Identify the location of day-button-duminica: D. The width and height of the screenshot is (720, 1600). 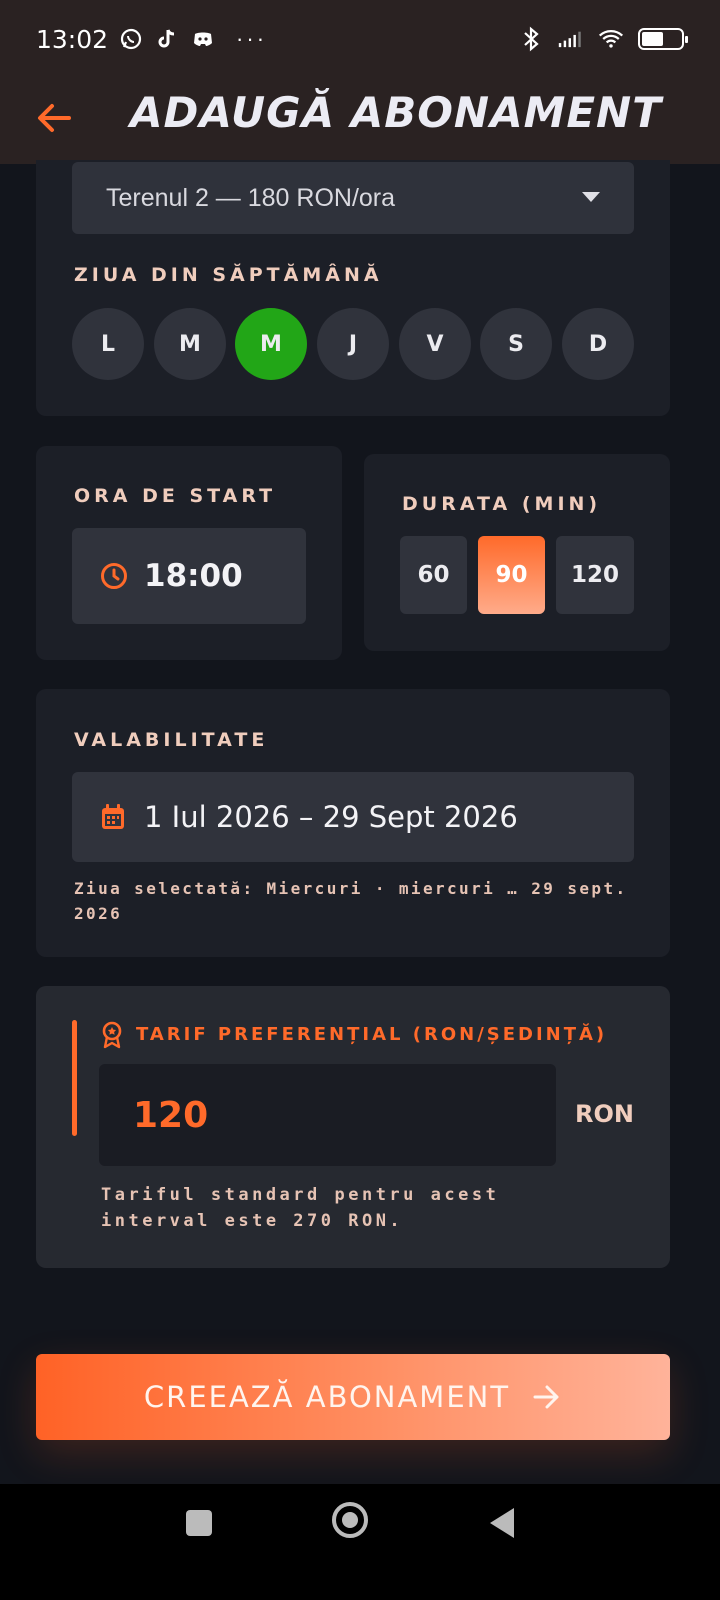
(598, 344).